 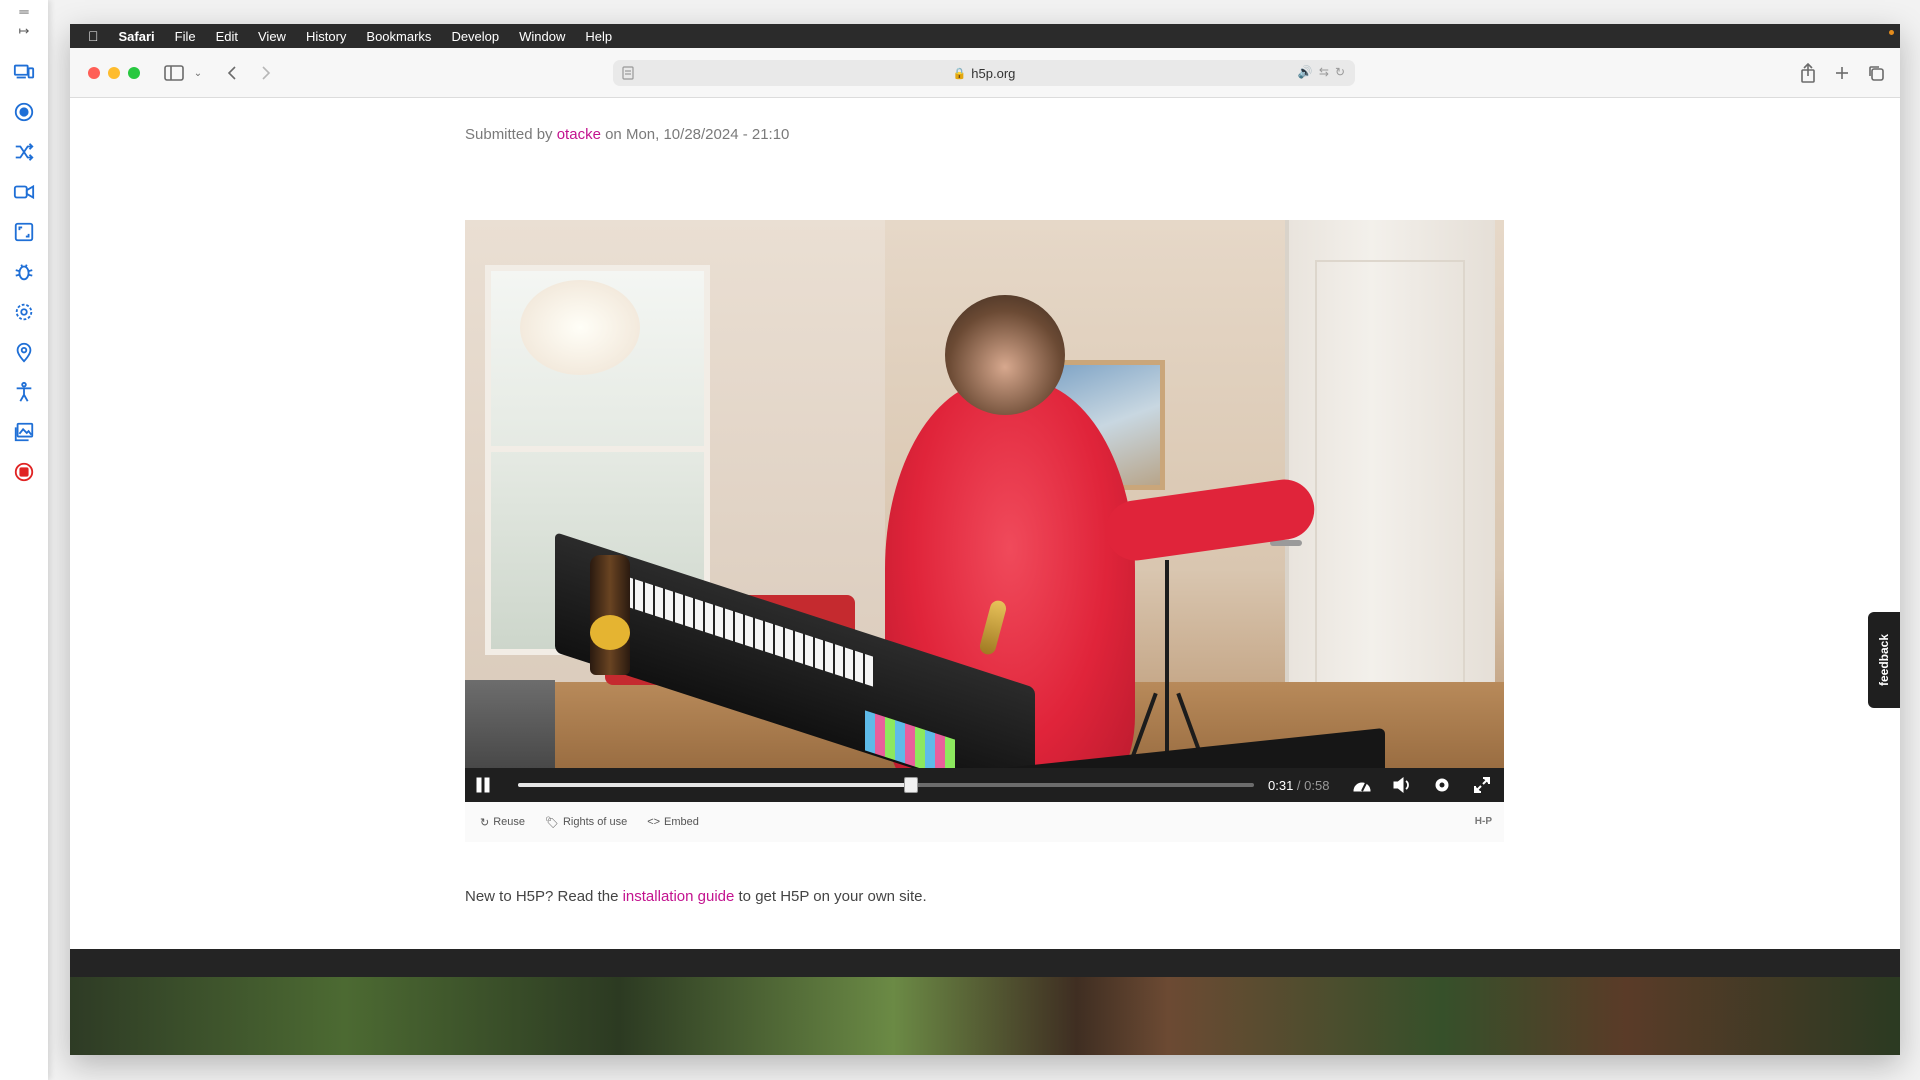 What do you see at coordinates (483, 785) in the screenshot?
I see `pause-icon` at bounding box center [483, 785].